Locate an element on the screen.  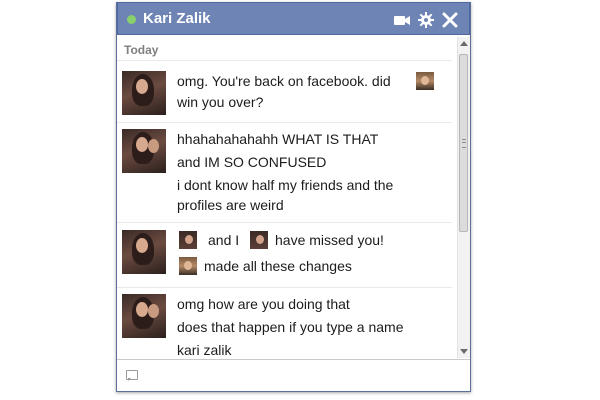
message-text: does that happen if you type a name is located at coordinates (290, 327).